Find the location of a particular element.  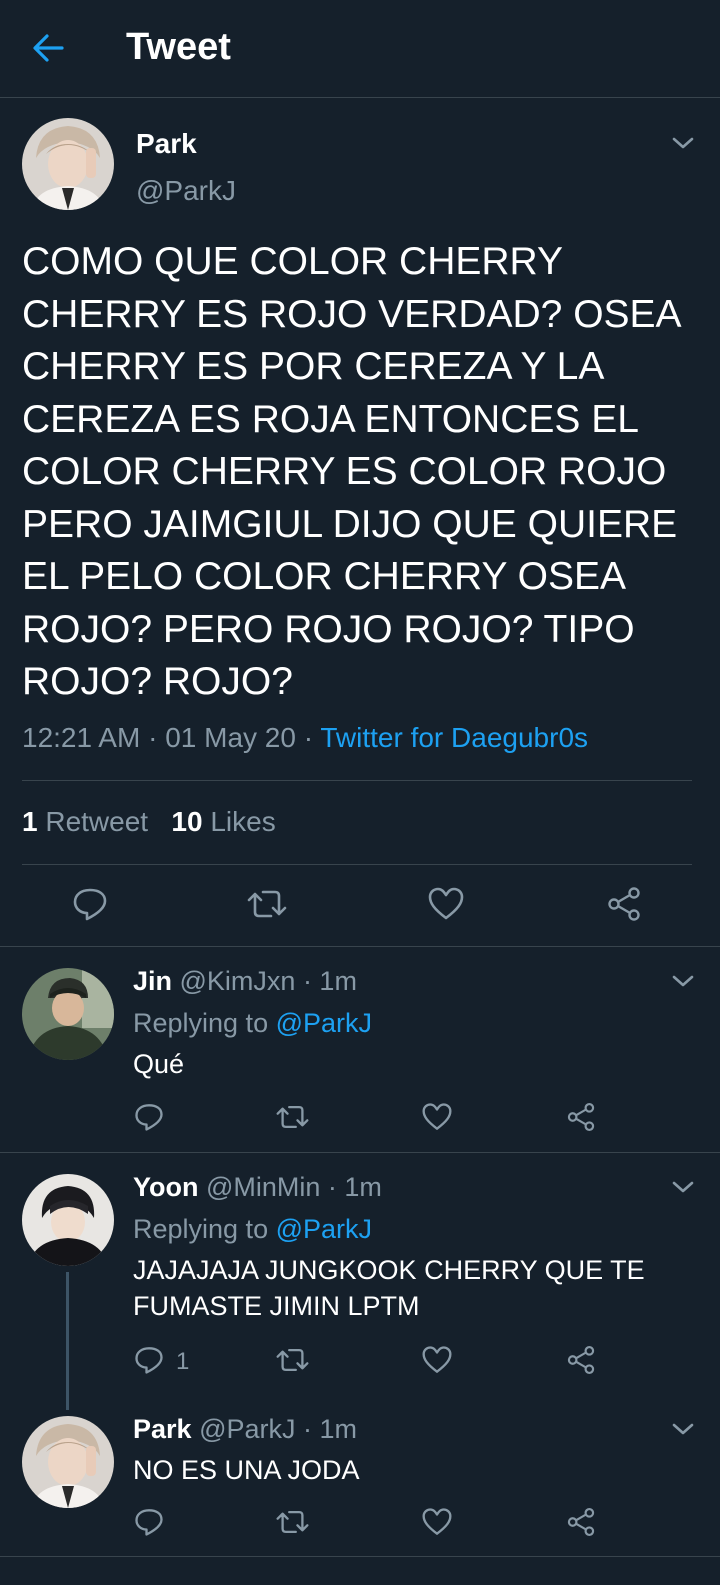

reply-author-name: Jin is located at coordinates (152, 981).